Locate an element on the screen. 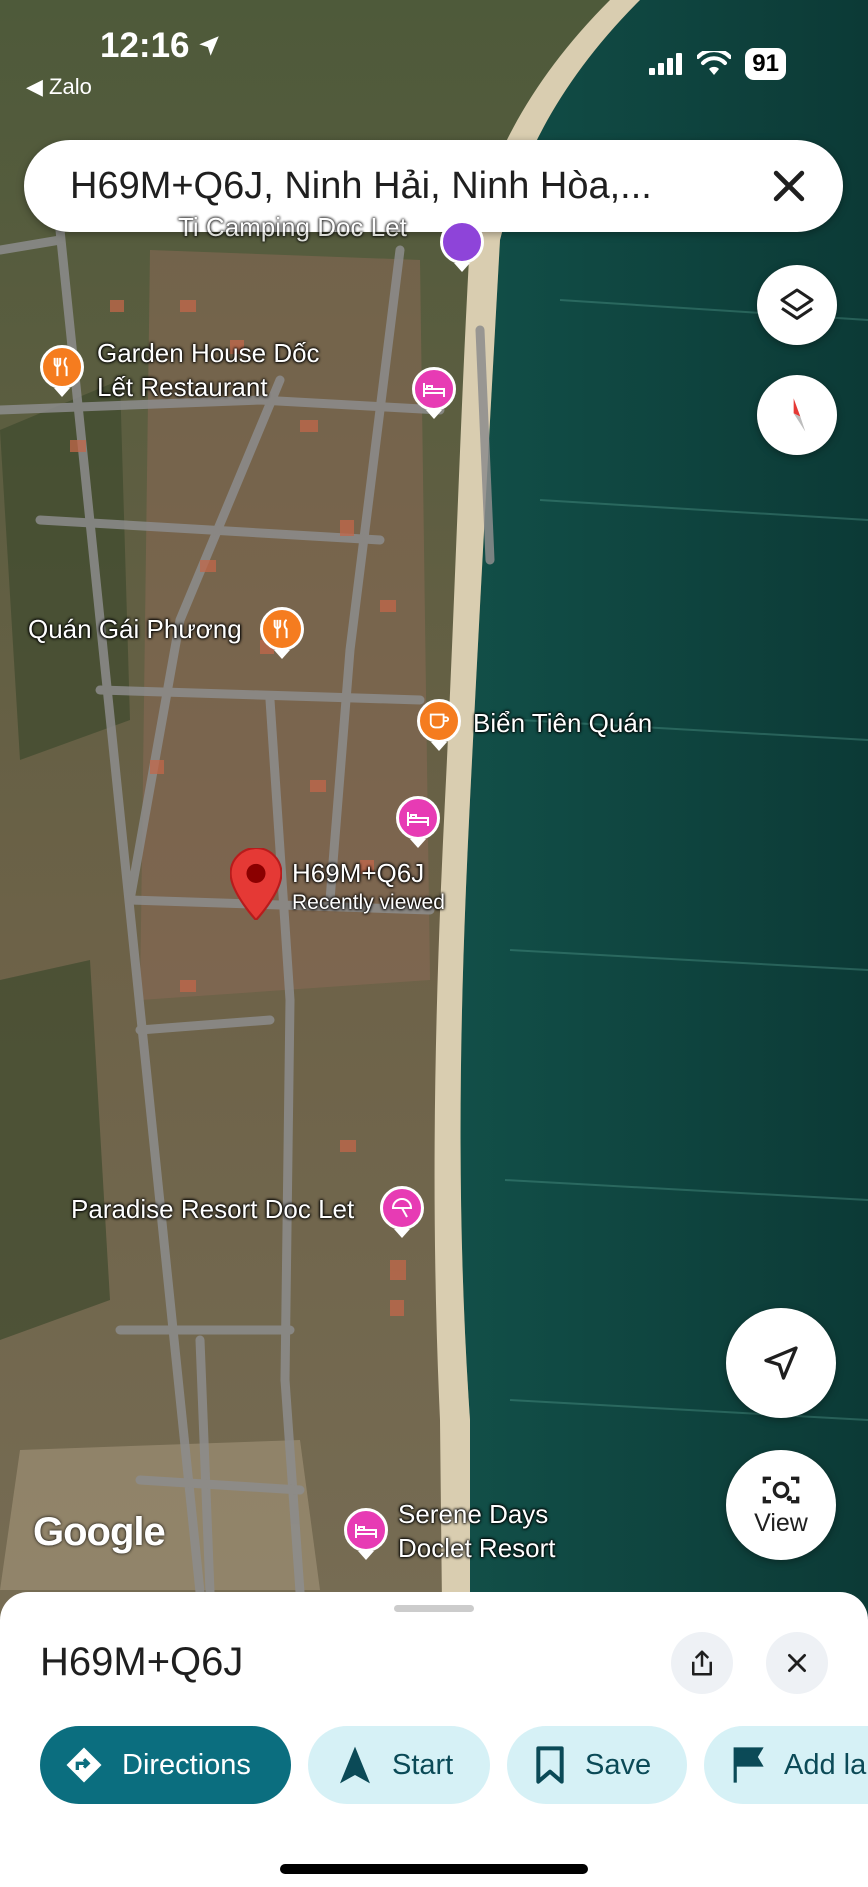 The height and width of the screenshot is (1887, 868). share-icon is located at coordinates (702, 1663).